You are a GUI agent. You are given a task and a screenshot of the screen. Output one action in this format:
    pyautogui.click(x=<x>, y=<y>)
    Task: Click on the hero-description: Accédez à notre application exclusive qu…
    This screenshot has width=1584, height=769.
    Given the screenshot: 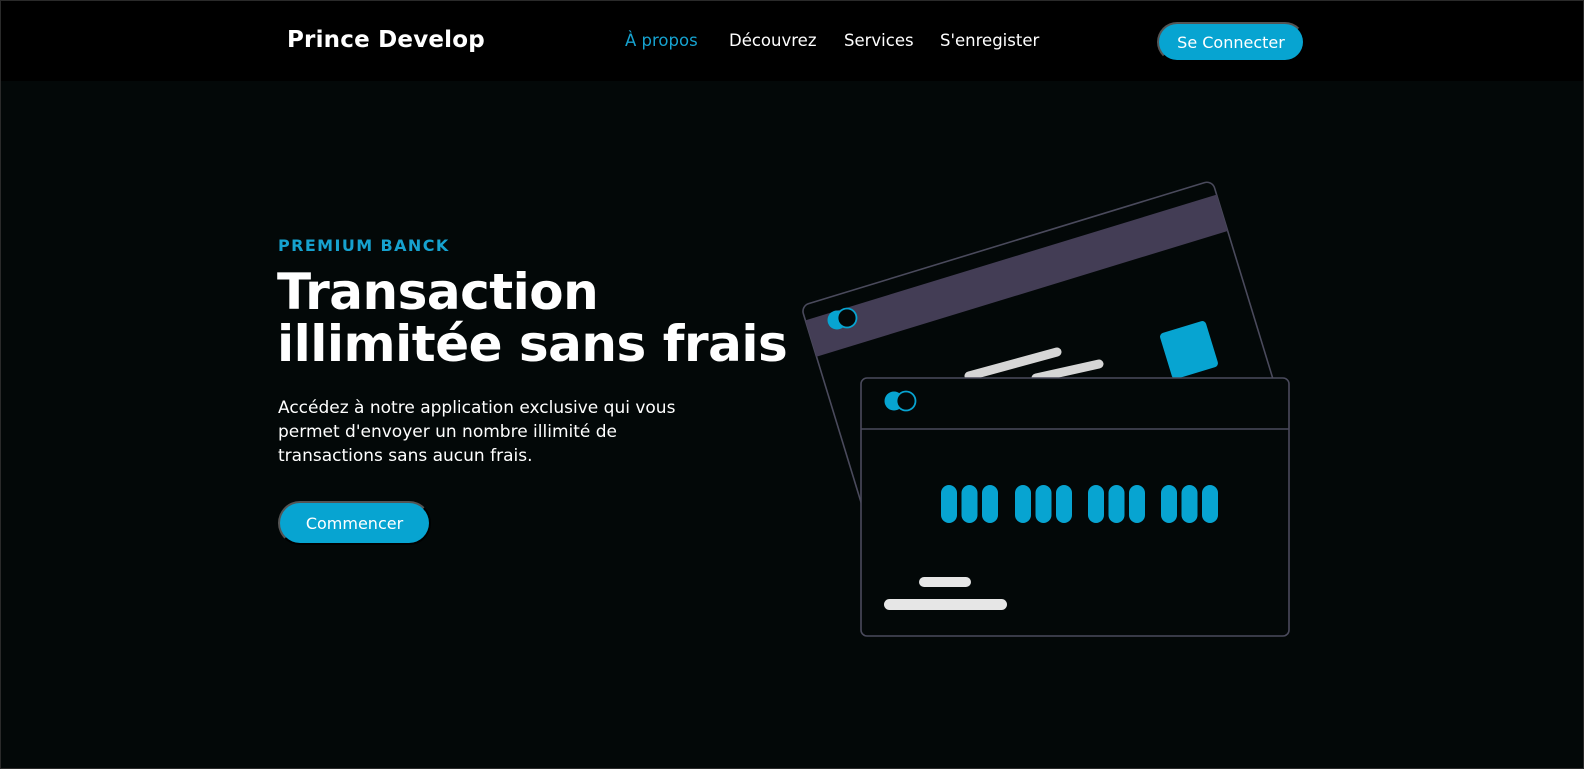 What is the action you would take?
    pyautogui.click(x=477, y=432)
    